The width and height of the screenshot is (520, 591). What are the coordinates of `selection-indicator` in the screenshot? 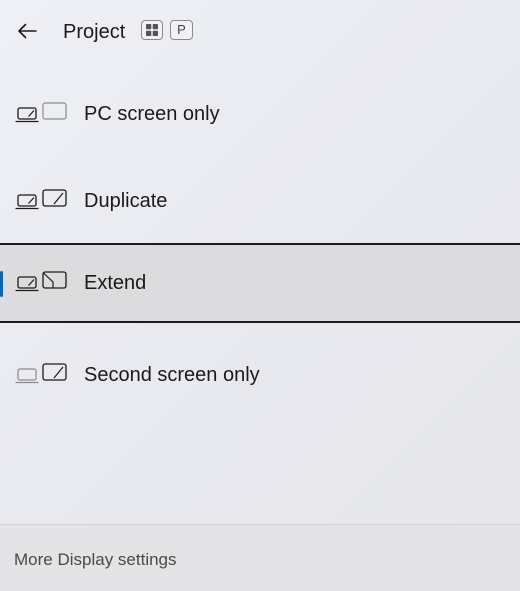 It's located at (1, 284).